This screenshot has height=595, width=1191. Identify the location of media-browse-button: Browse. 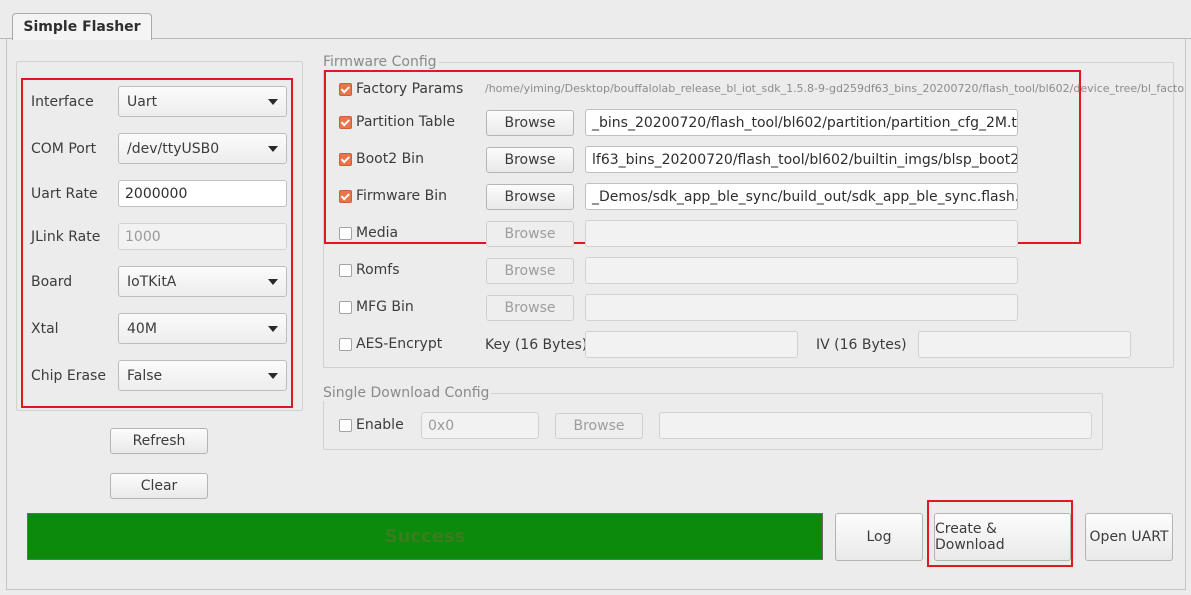
(530, 234).